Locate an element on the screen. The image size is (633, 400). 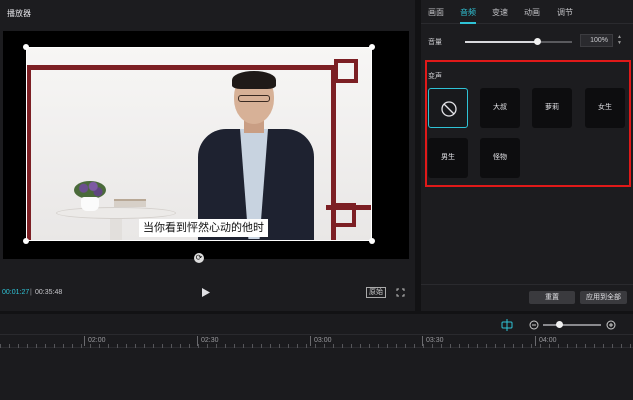
voice-change-title: 变声 is located at coordinates (435, 76).